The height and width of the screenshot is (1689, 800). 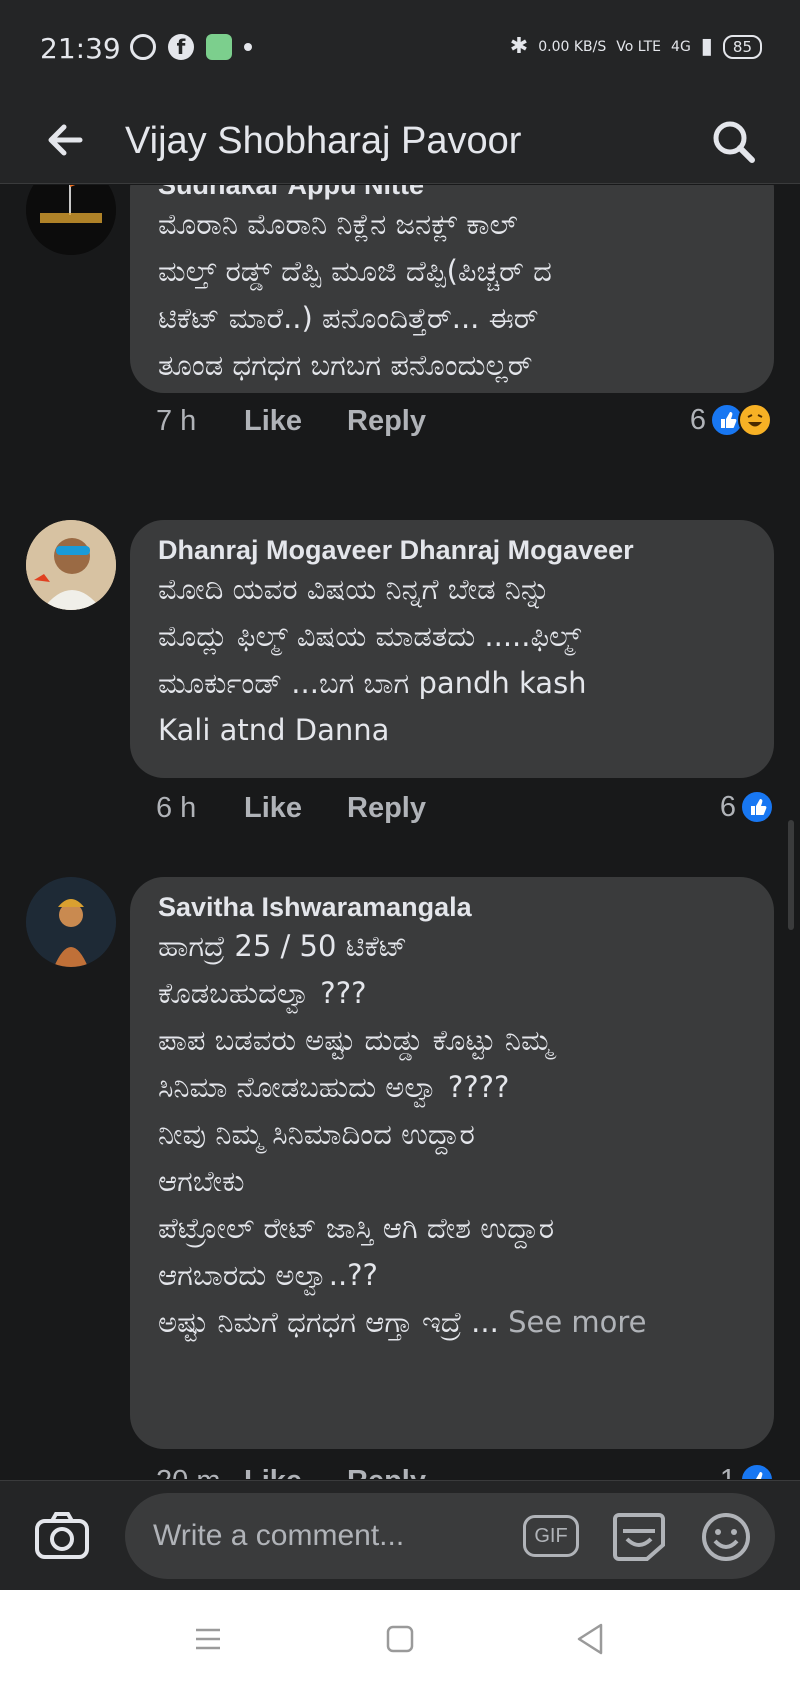 What do you see at coordinates (590, 1639) in the screenshot?
I see `back-triangle-icon` at bounding box center [590, 1639].